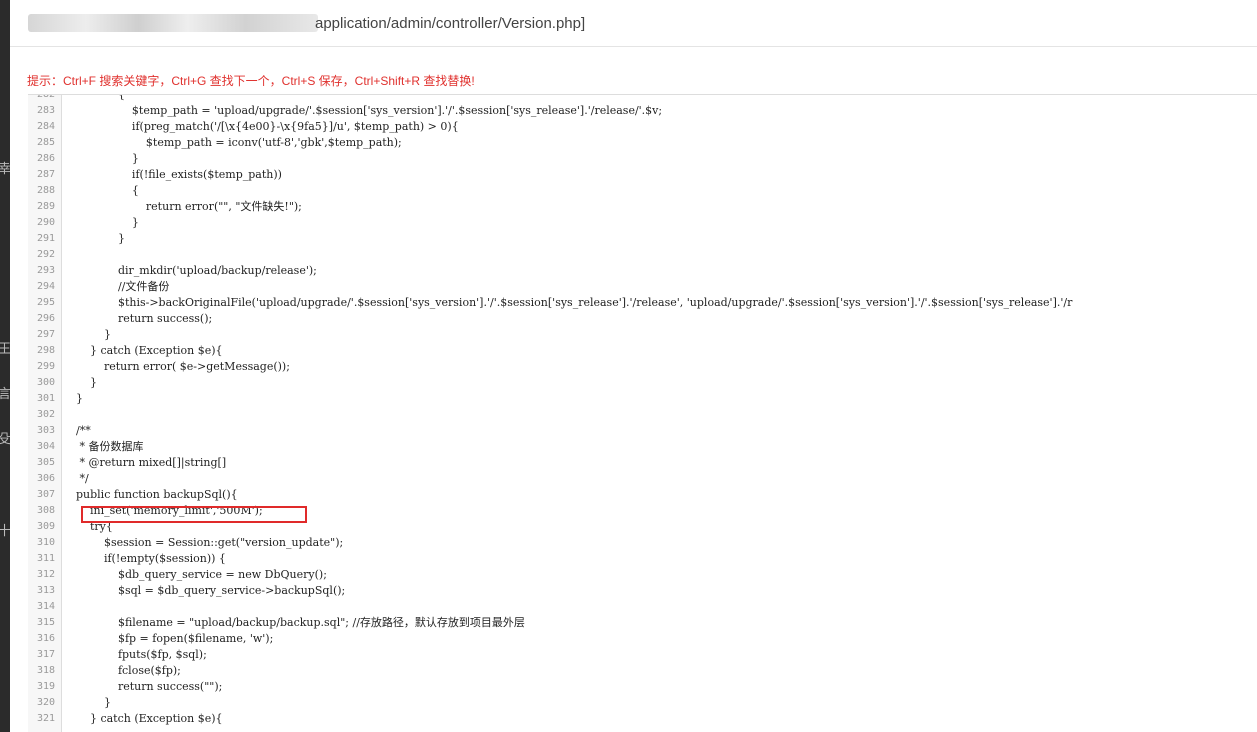 This screenshot has height=732, width=1257. I want to click on line-number: 294, so click(45, 286).